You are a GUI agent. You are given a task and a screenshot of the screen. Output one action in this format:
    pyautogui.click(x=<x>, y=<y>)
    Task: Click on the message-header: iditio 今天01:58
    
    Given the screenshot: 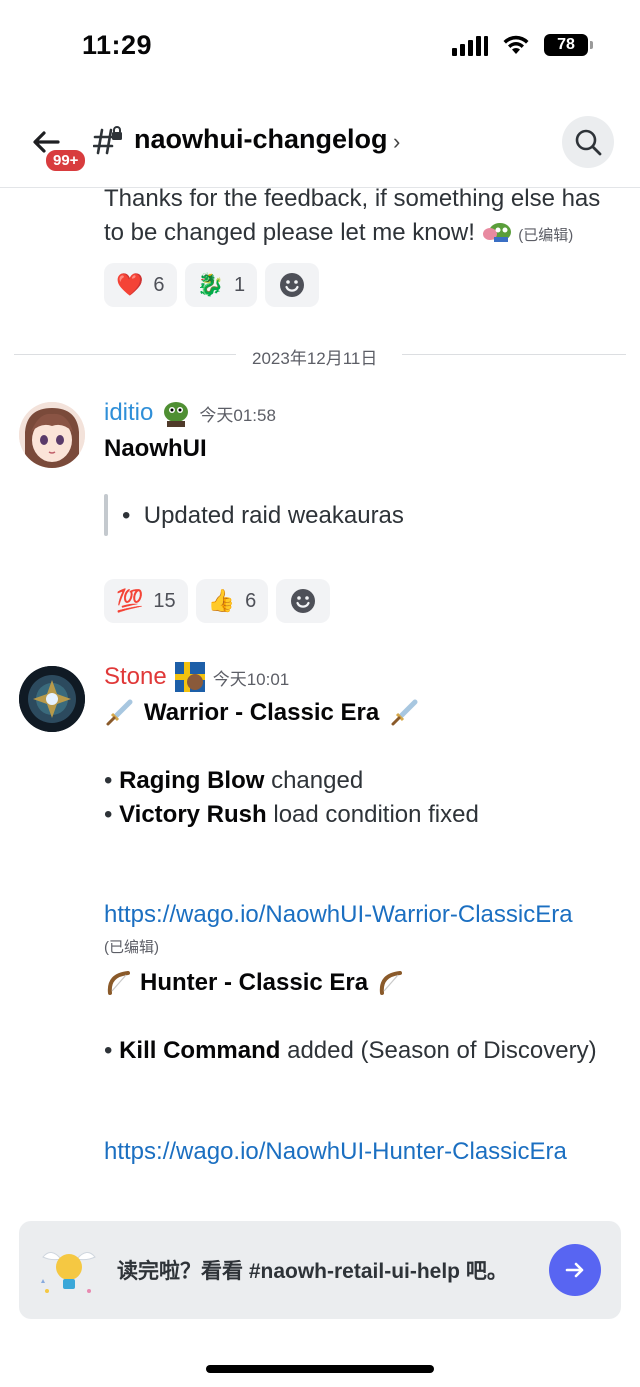 What is the action you would take?
    pyautogui.click(x=190, y=413)
    